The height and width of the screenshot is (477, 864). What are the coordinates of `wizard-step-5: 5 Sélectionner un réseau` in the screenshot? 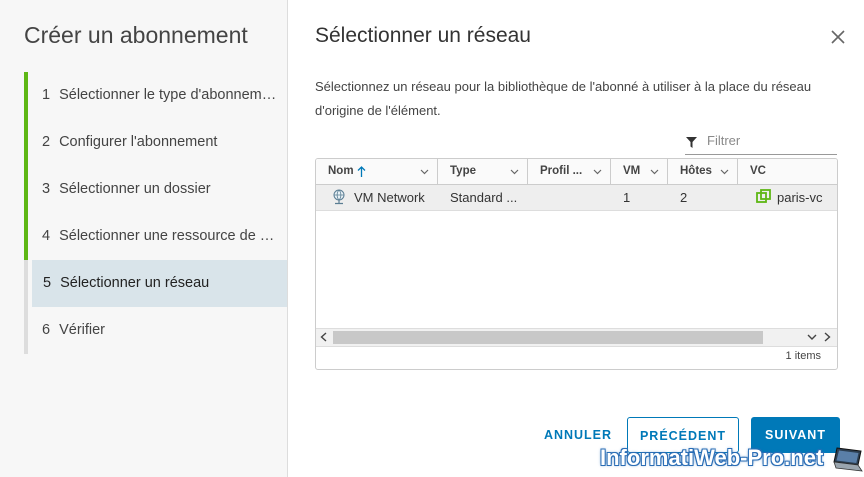 It's located at (155, 283).